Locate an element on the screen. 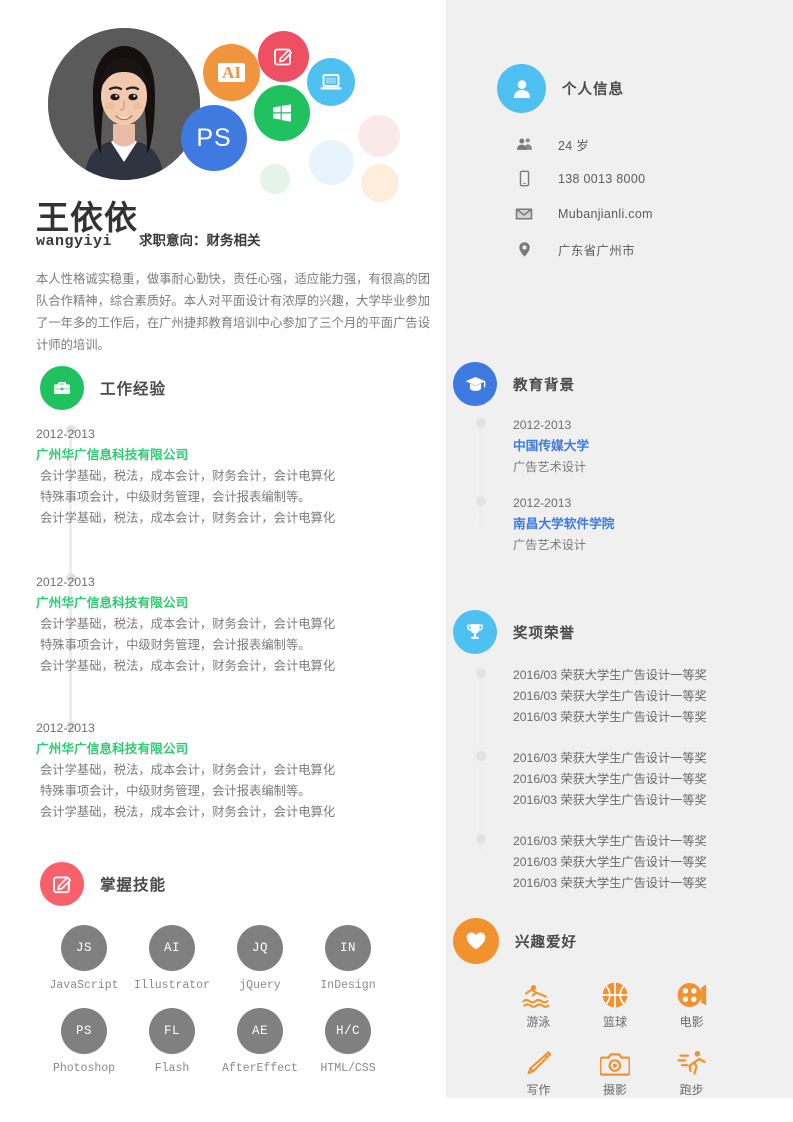 This screenshot has height=1122, width=793. section-title-education: 教育背景 is located at coordinates (544, 385).